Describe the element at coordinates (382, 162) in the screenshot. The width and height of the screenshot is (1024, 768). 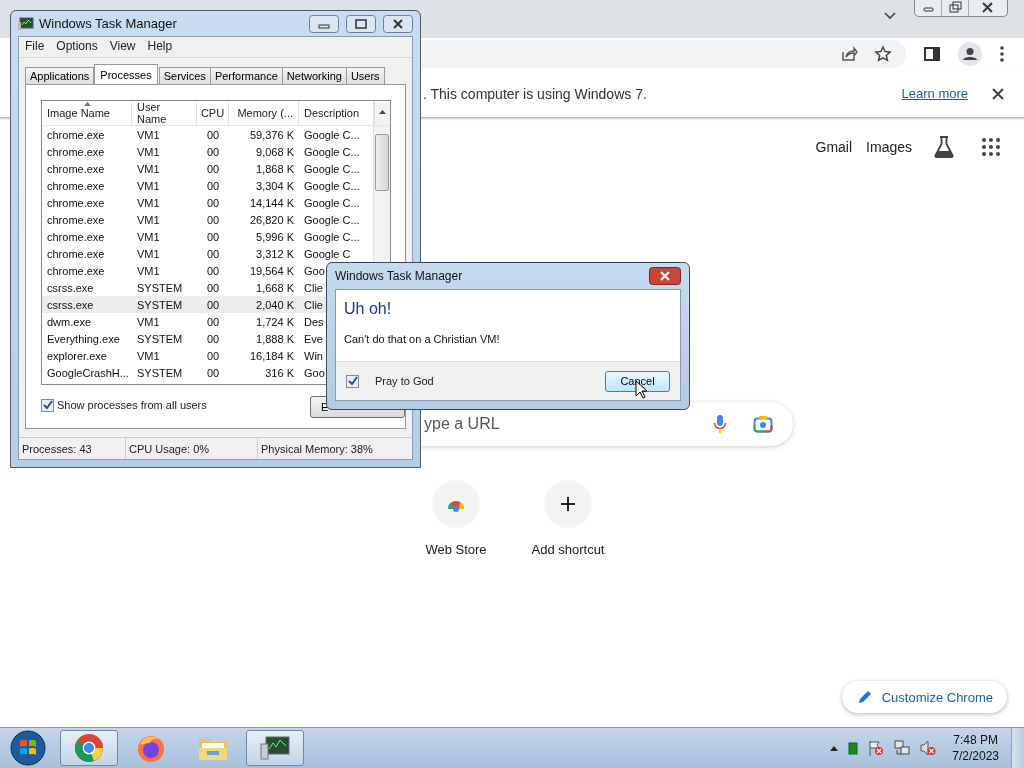
I see `scroll-thumb` at that location.